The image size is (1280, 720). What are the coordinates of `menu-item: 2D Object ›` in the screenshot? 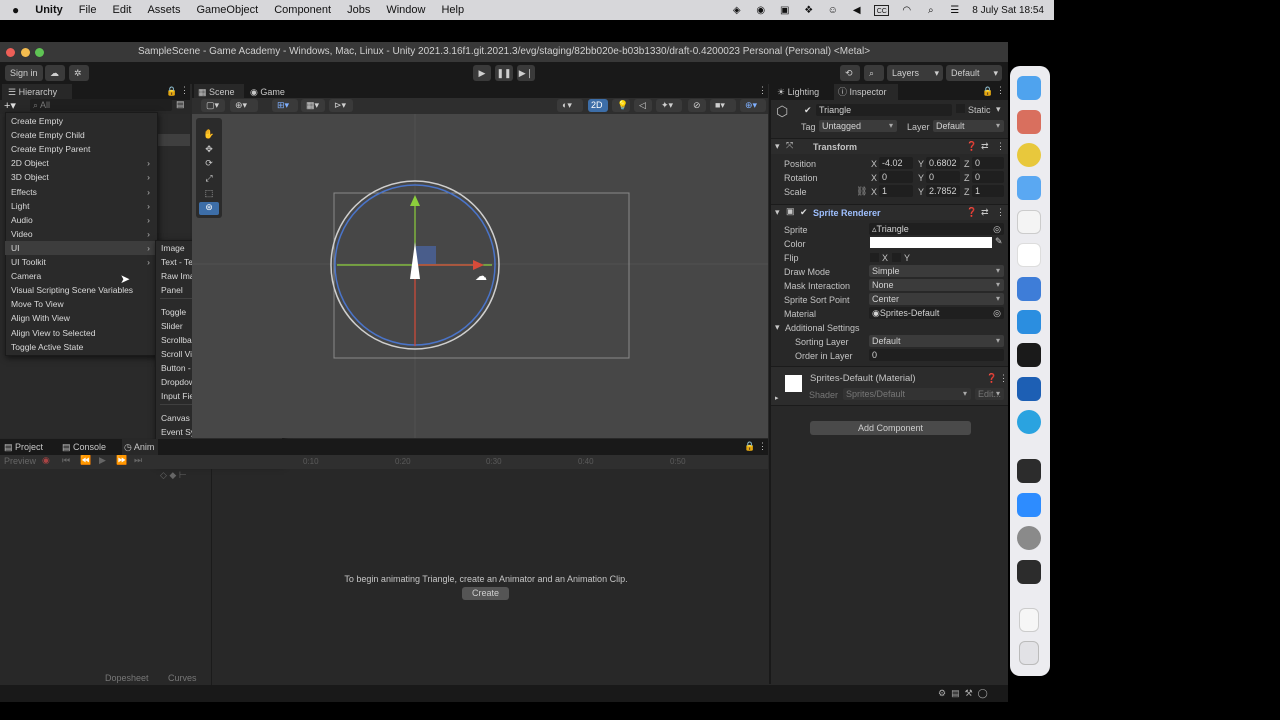 It's located at (81, 163).